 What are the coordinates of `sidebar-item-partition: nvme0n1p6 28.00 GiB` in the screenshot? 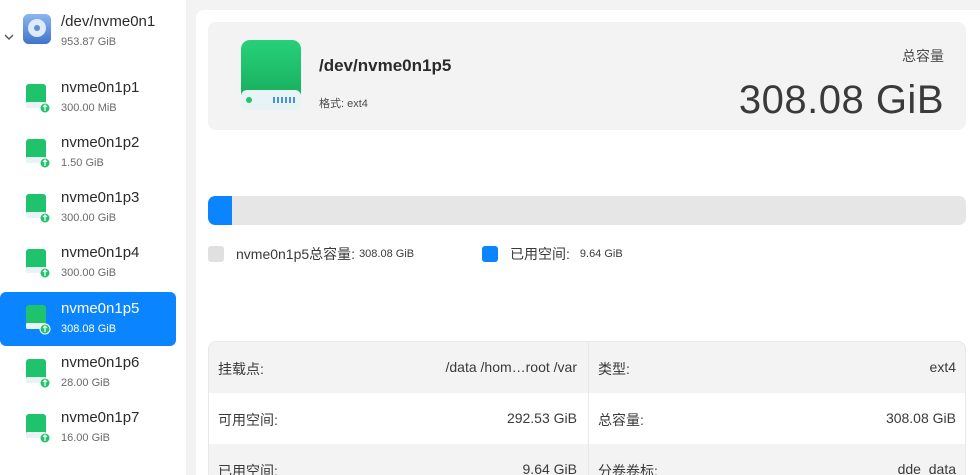 It's located at (93, 371).